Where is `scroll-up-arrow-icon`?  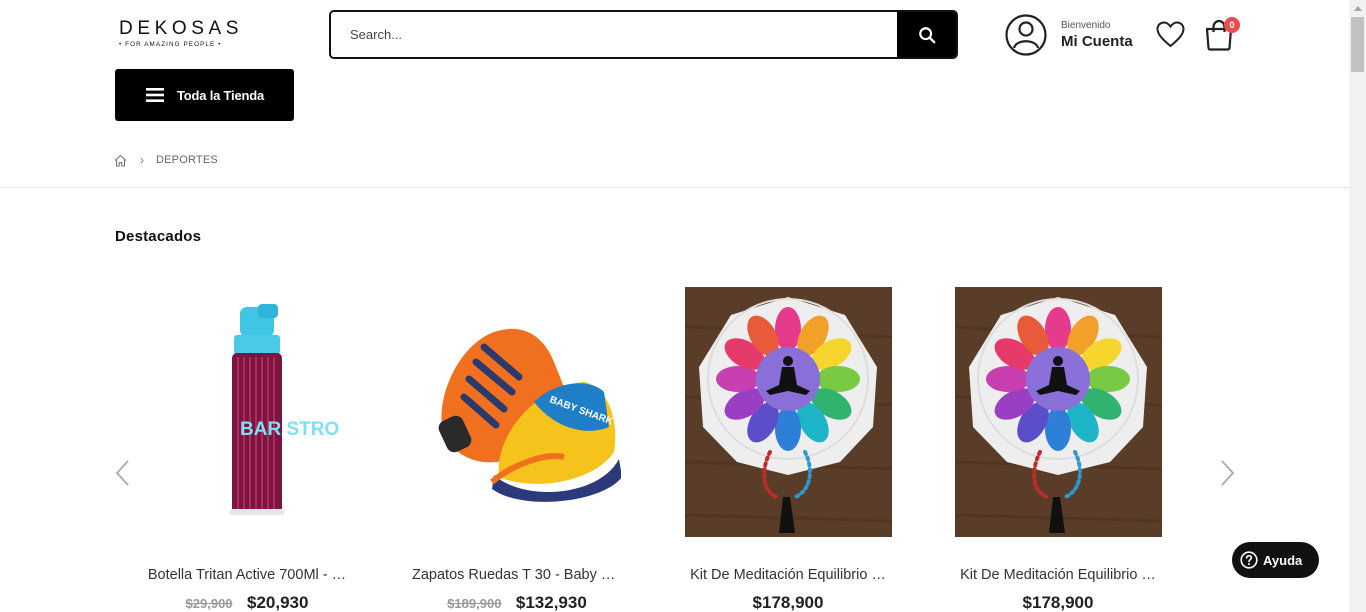
scroll-up-arrow-icon is located at coordinates (1357, 8).